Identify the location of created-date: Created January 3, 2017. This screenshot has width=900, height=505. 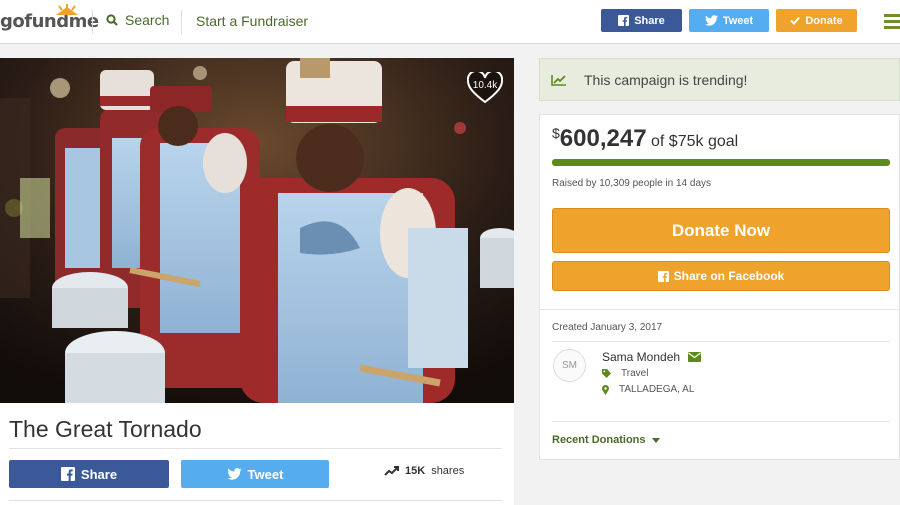
(607, 327).